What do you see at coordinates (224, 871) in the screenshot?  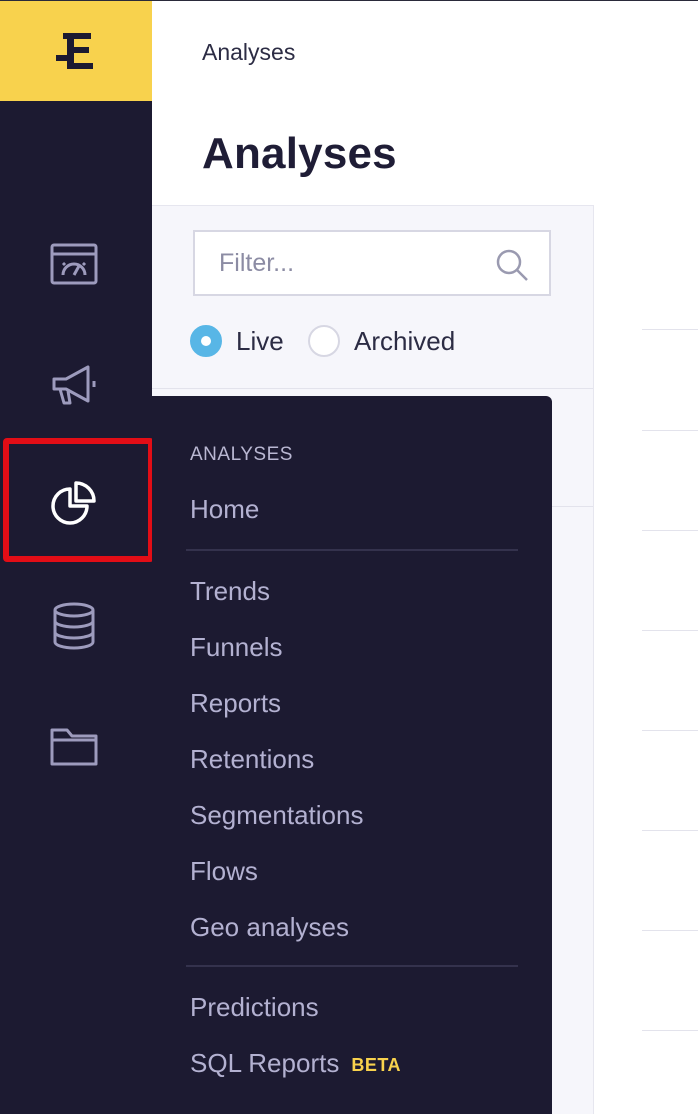 I see `menu-item-flows: Flows` at bounding box center [224, 871].